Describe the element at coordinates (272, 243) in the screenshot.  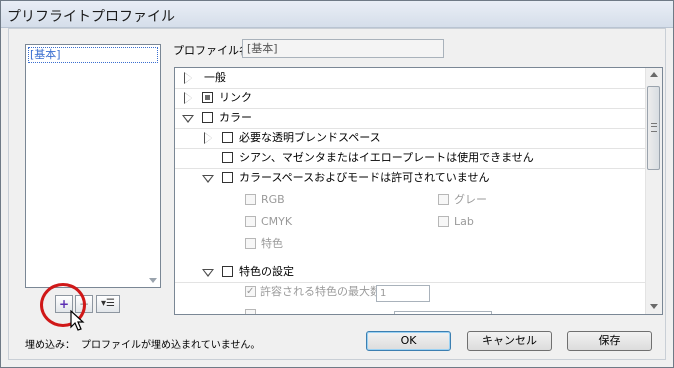
I see `label-spot: 特色` at that location.